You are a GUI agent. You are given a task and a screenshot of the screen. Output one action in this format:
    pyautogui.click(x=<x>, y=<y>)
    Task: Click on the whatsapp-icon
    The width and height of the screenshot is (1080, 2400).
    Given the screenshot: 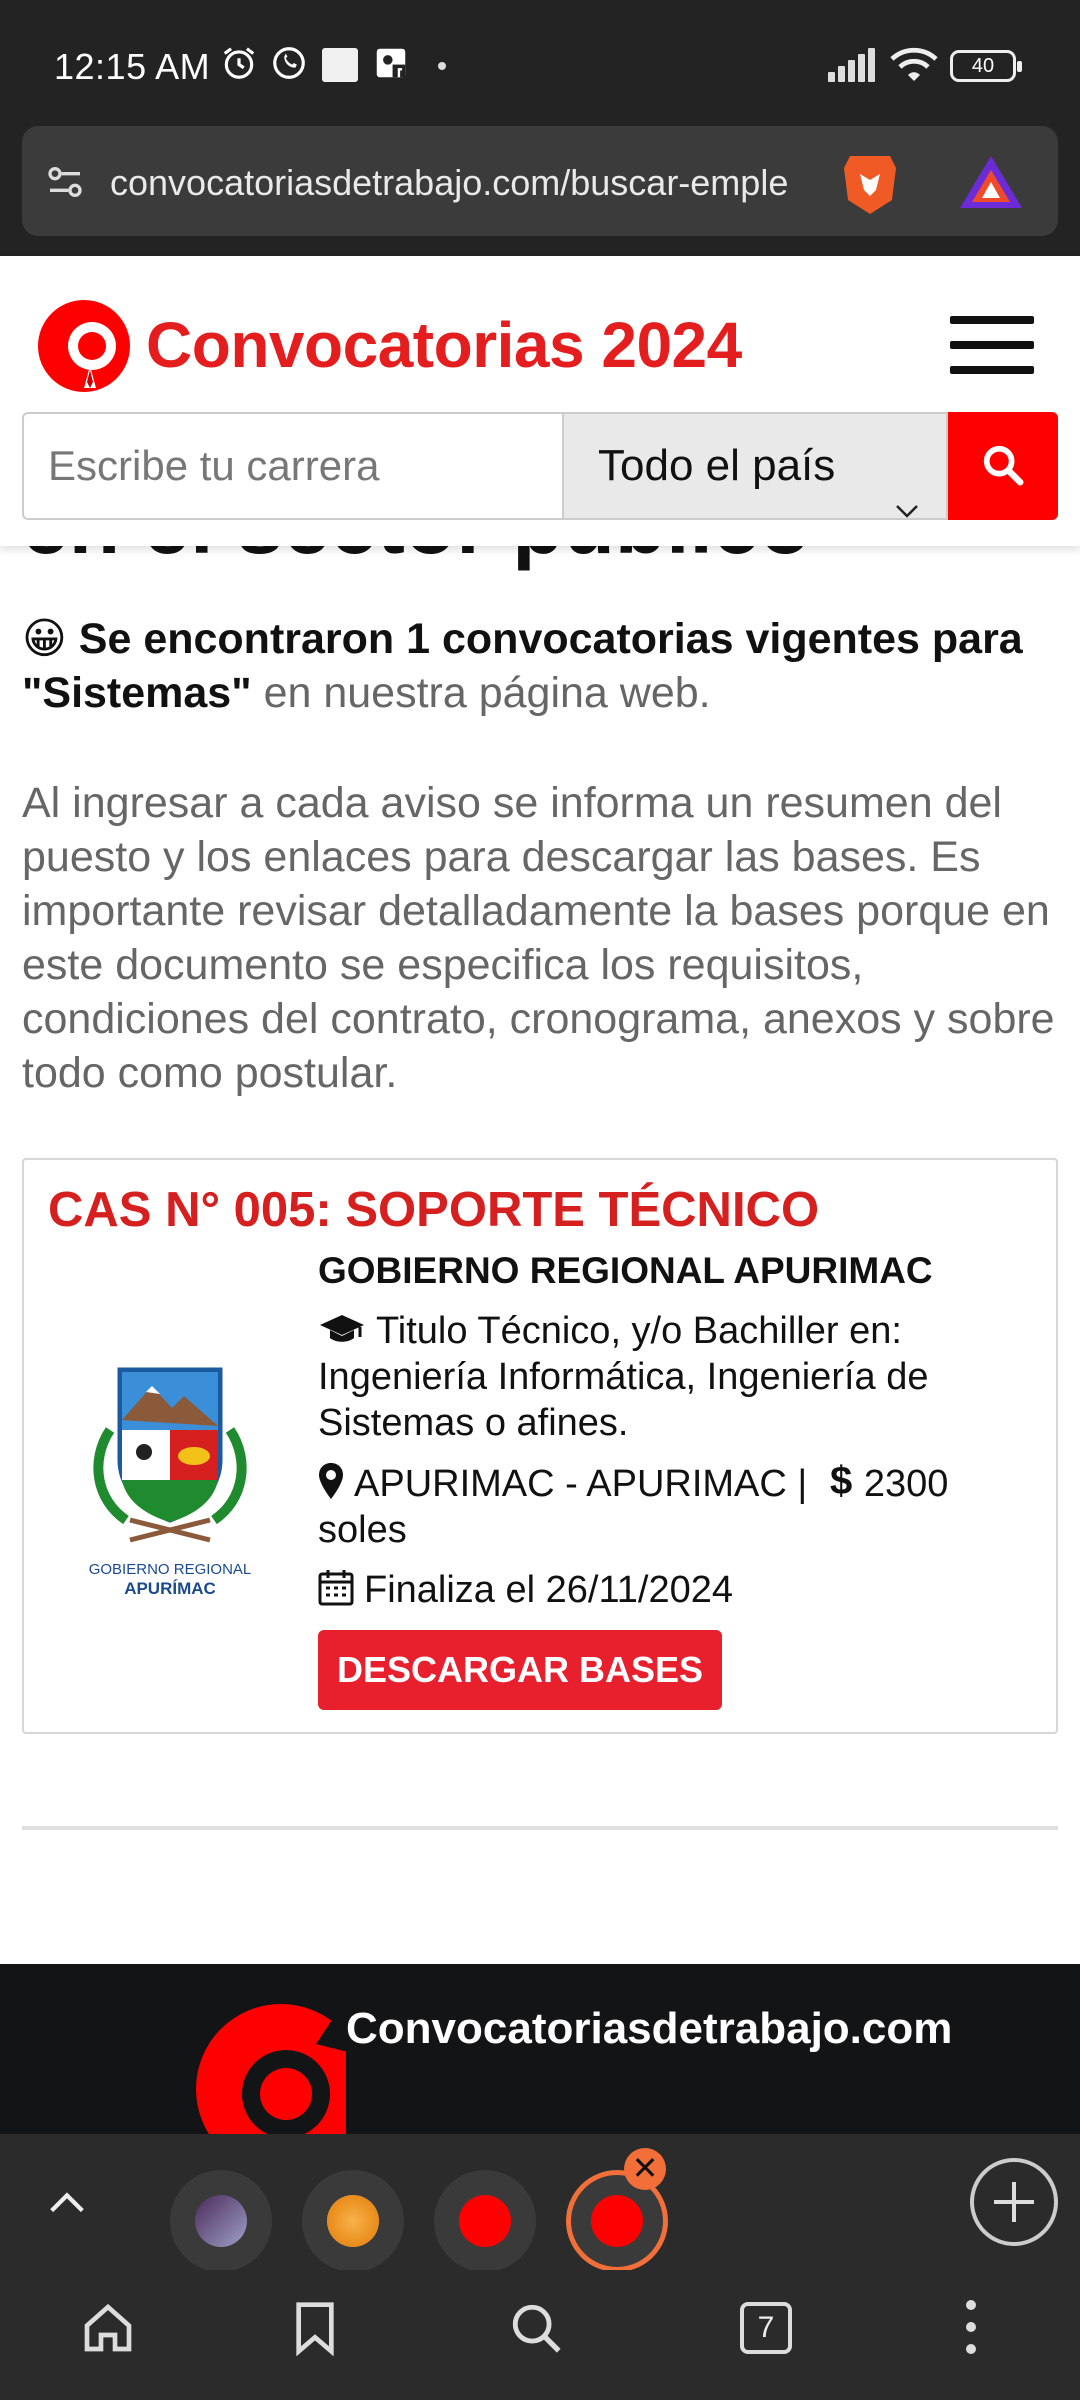 What is the action you would take?
    pyautogui.click(x=289, y=67)
    